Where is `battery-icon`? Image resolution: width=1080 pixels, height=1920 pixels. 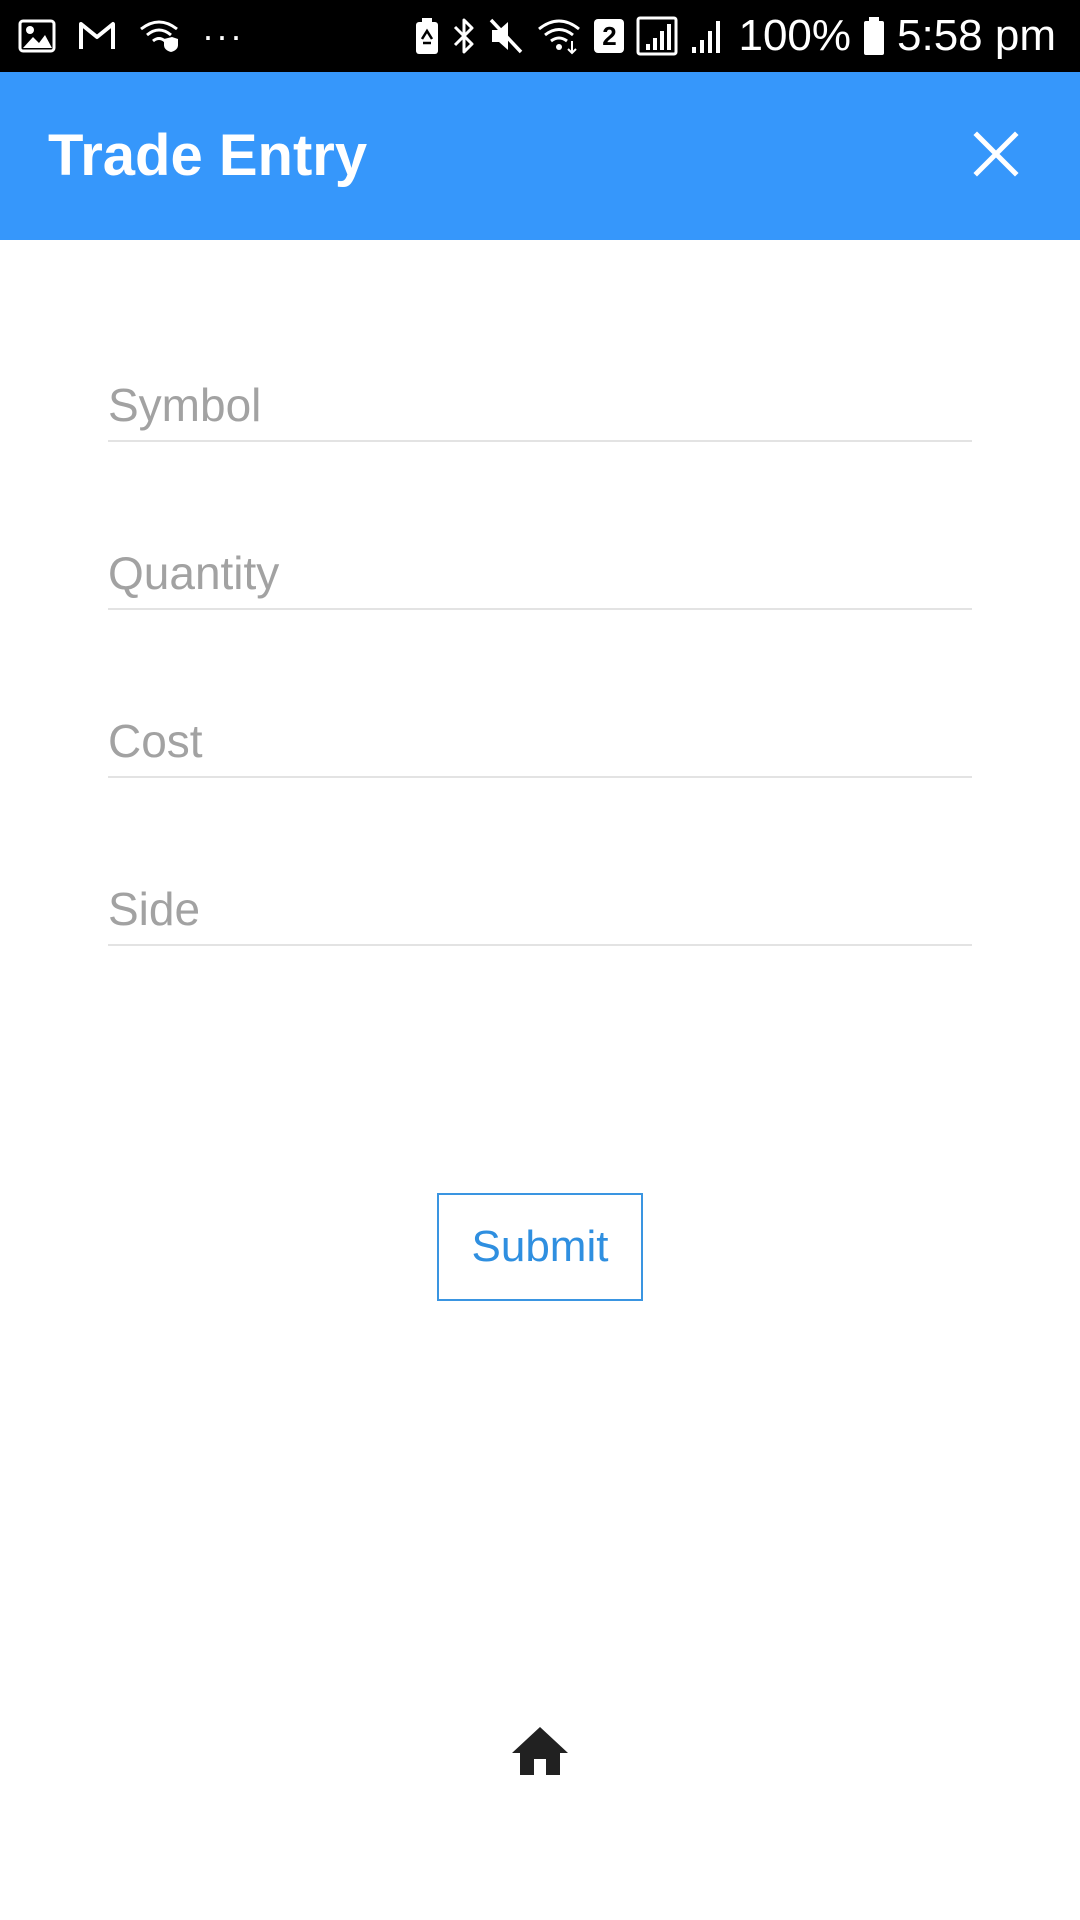 battery-icon is located at coordinates (874, 36).